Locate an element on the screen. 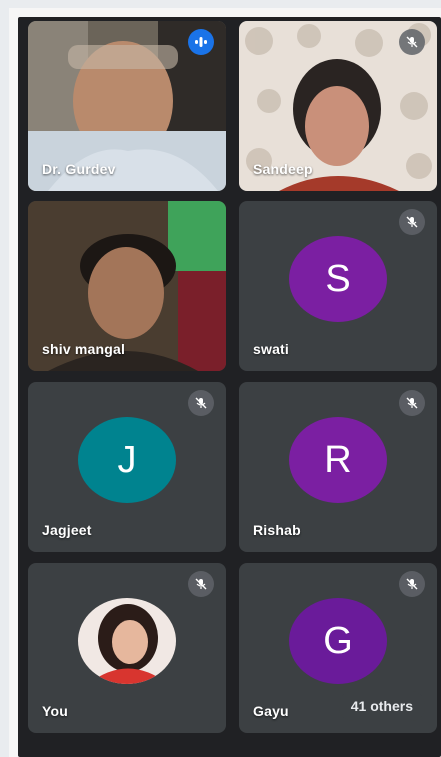 This screenshot has width=441, height=757. participant-name: shiv mangal is located at coordinates (84, 349).